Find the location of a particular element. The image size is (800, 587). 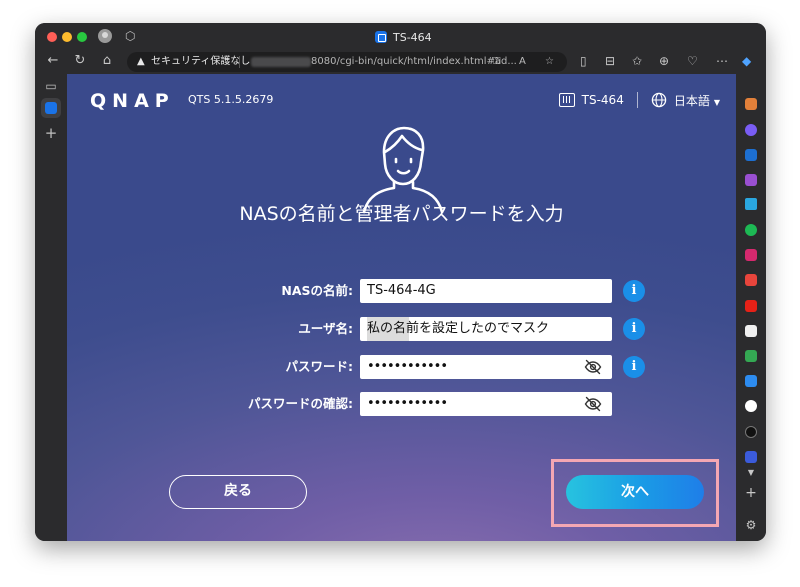

maximize-window-button is located at coordinates (82, 37).